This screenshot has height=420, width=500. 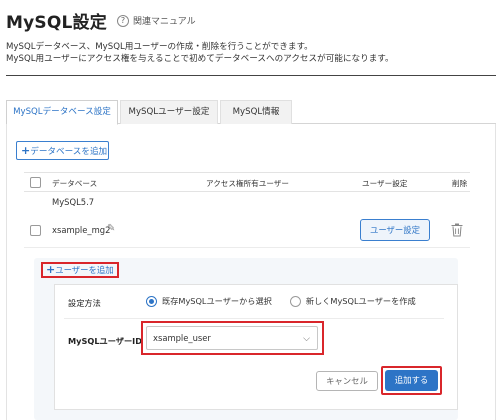 What do you see at coordinates (254, 318) in the screenshot?
I see `form-separator` at bounding box center [254, 318].